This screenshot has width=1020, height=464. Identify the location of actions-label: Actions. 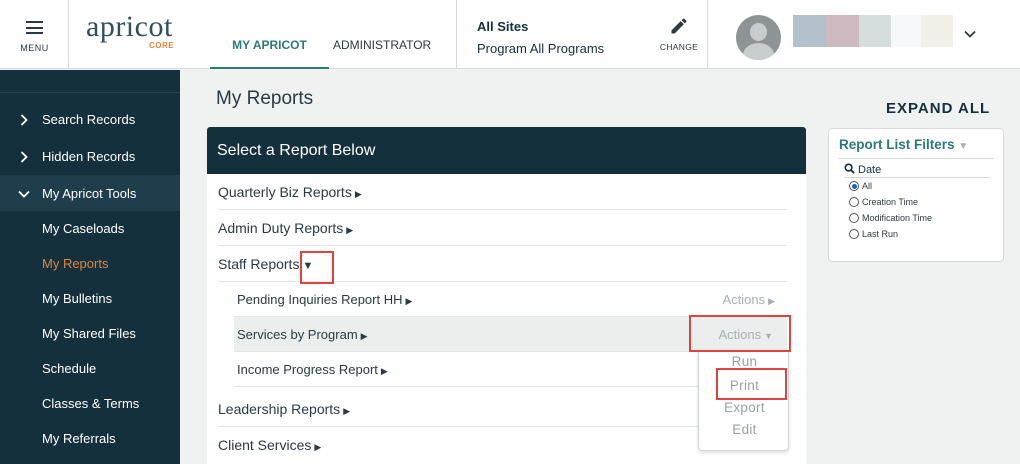
(744, 299).